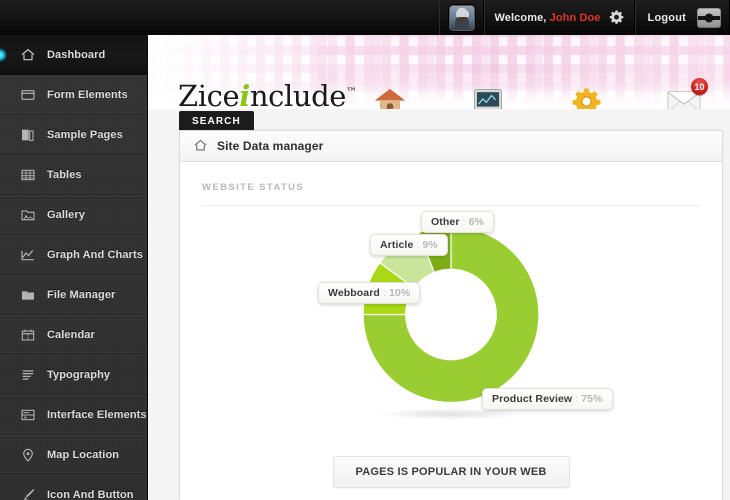  What do you see at coordinates (28, 255) in the screenshot?
I see `chart-icon` at bounding box center [28, 255].